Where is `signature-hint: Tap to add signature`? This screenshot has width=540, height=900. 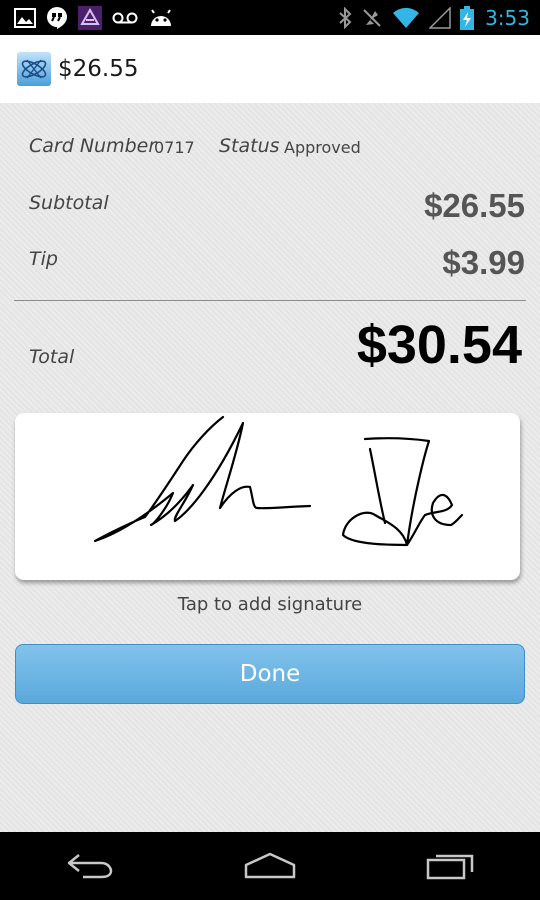 signature-hint: Tap to add signature is located at coordinates (270, 604).